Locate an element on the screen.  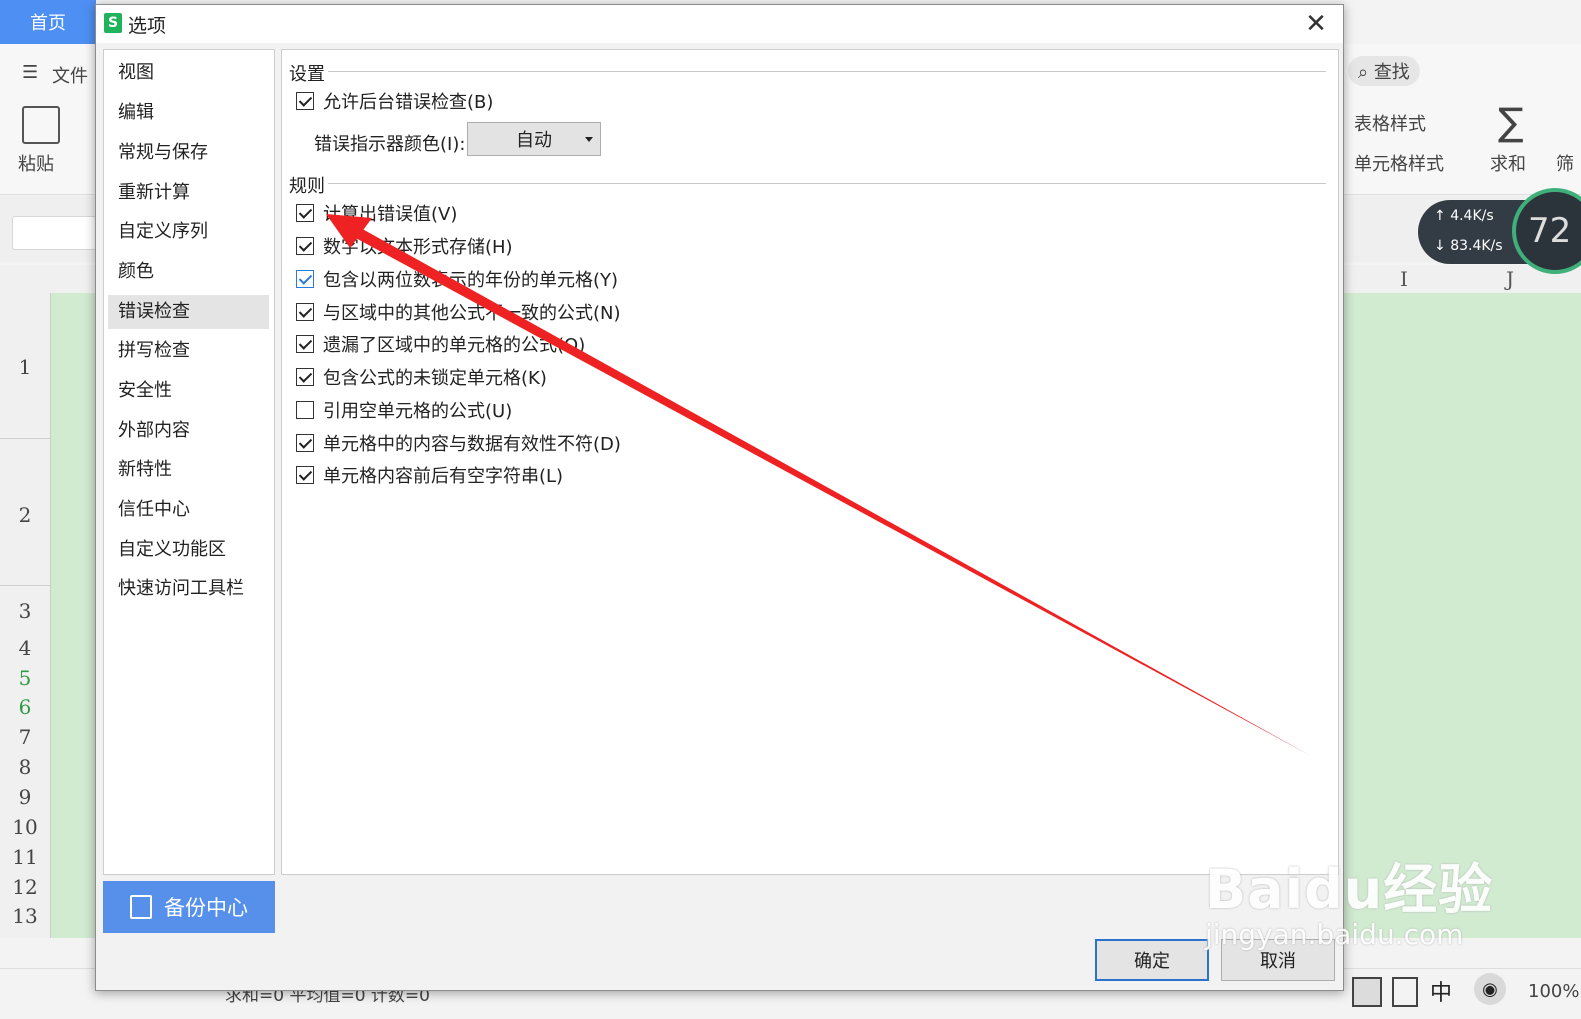
baidu-watermark: Baidu经验 jingyan.baidu.com is located at coordinates (1349, 898).